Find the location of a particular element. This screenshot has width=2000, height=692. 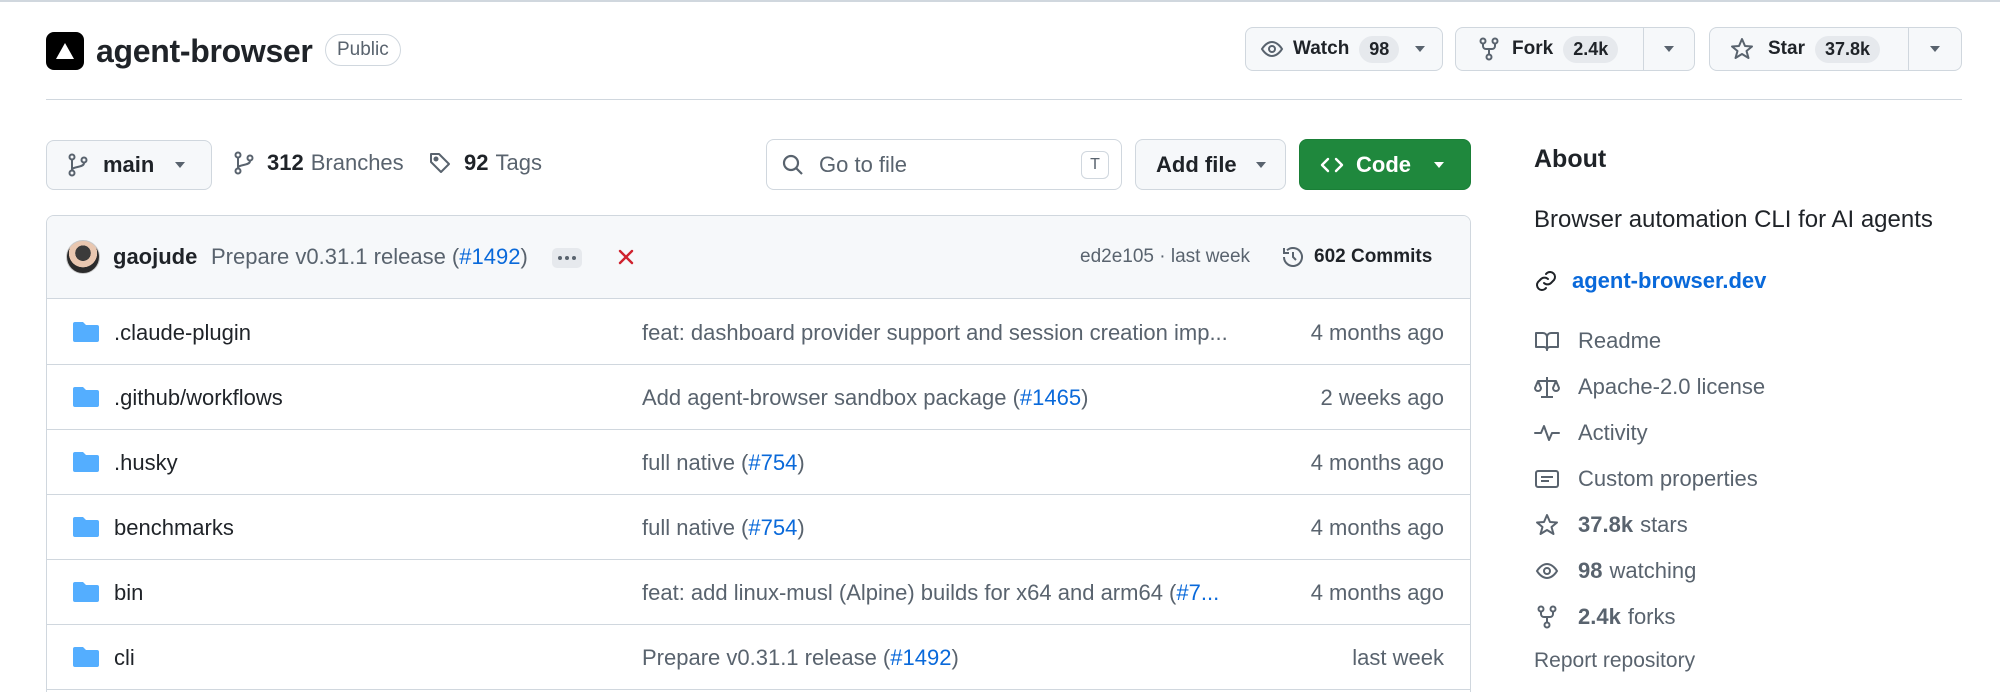

file-name: .github/workflows is located at coordinates (198, 398).